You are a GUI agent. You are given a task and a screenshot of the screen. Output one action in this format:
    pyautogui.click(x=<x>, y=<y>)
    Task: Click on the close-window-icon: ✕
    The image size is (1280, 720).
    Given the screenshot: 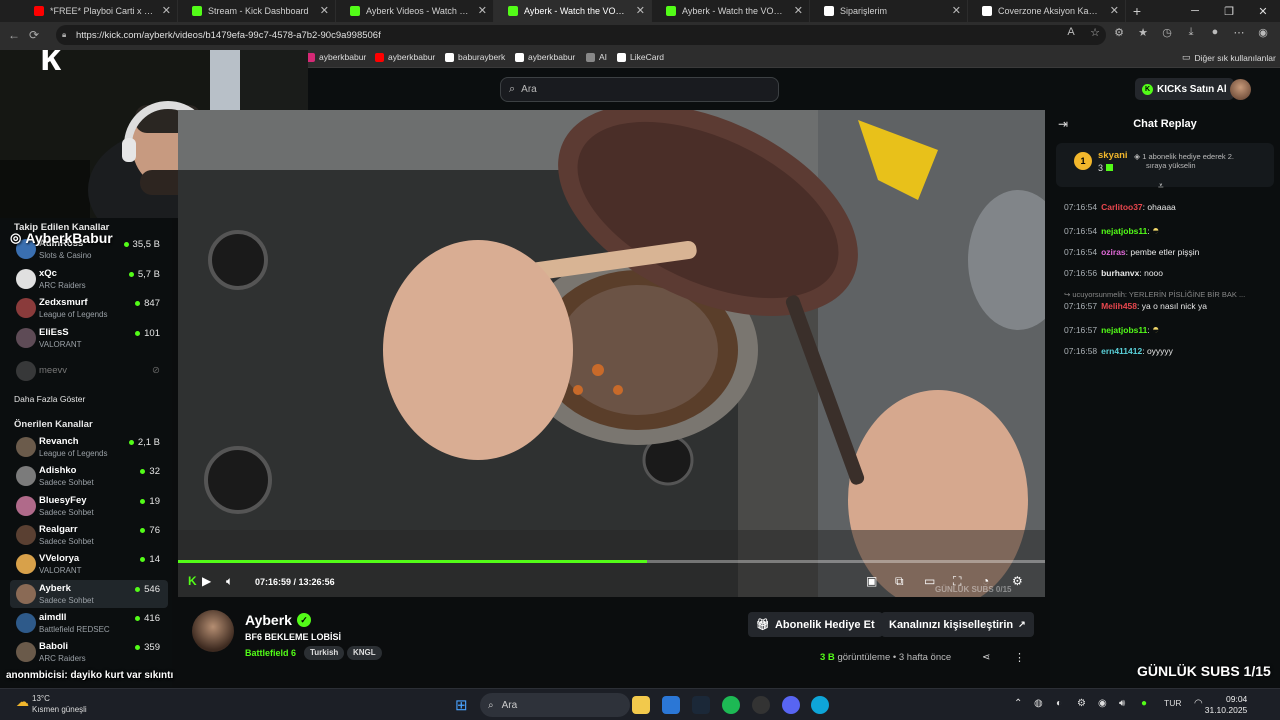 What is the action you would take?
    pyautogui.click(x=1263, y=11)
    